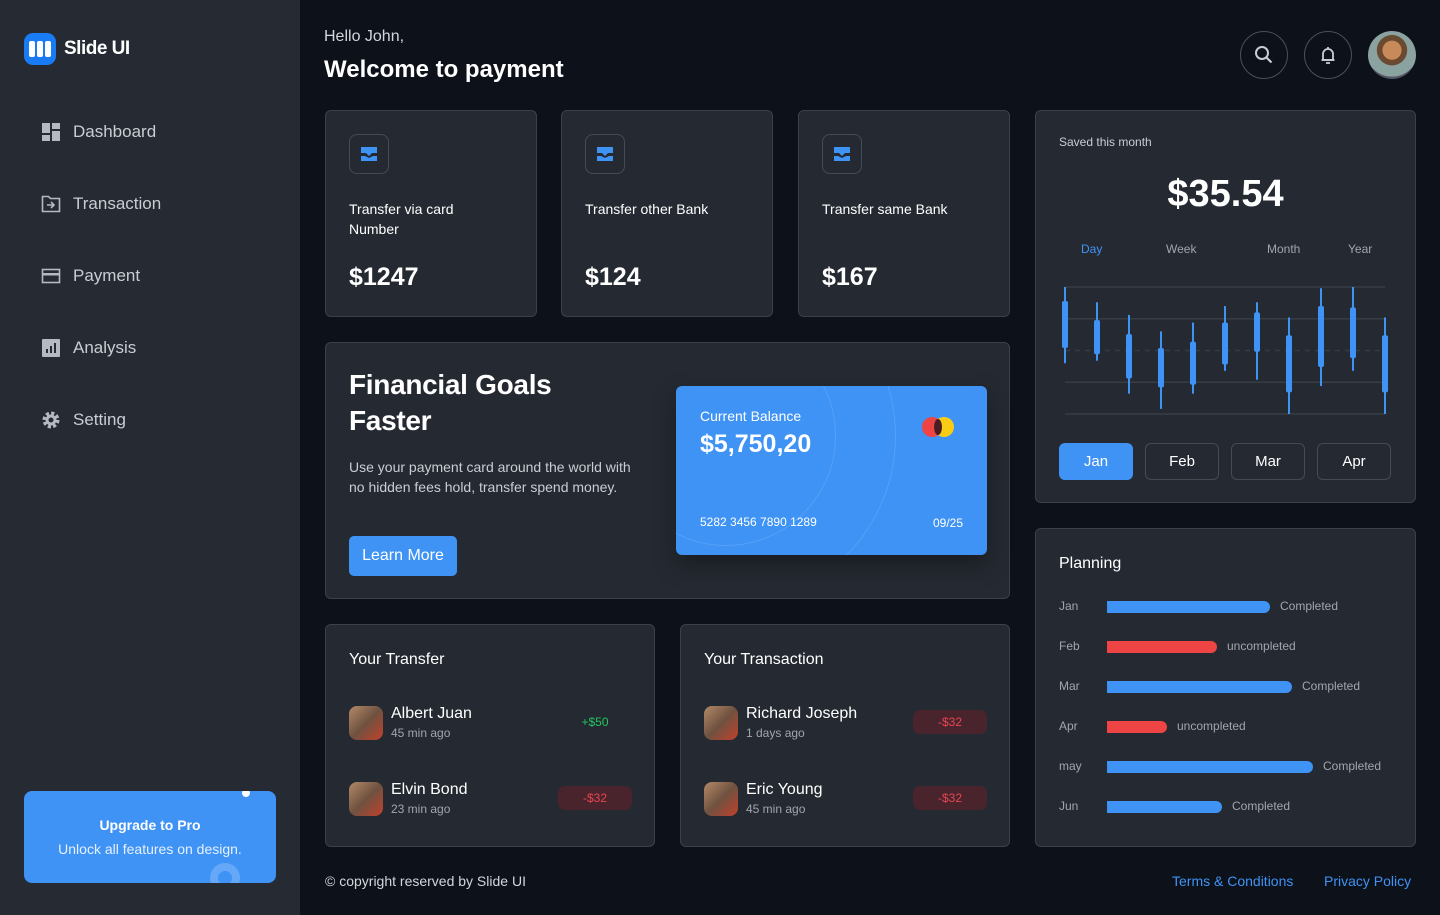  What do you see at coordinates (1354, 461) in the screenshot?
I see `month-button-apr: Apr` at bounding box center [1354, 461].